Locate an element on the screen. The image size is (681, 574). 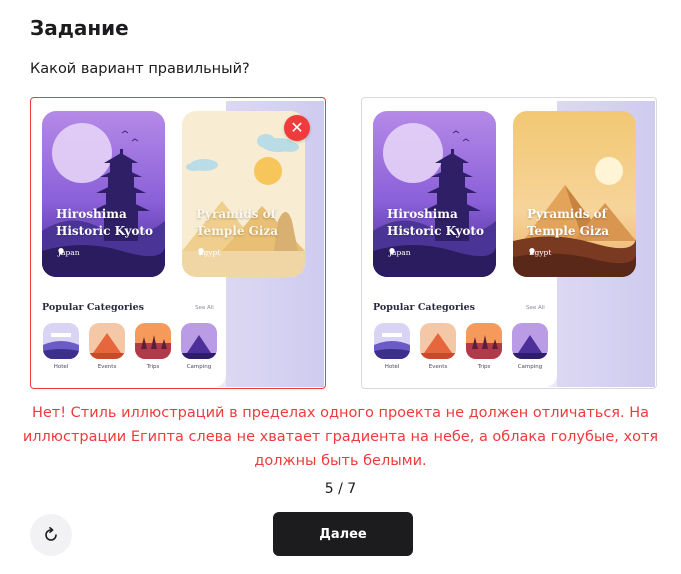
next-button: Далее is located at coordinates (343, 534).